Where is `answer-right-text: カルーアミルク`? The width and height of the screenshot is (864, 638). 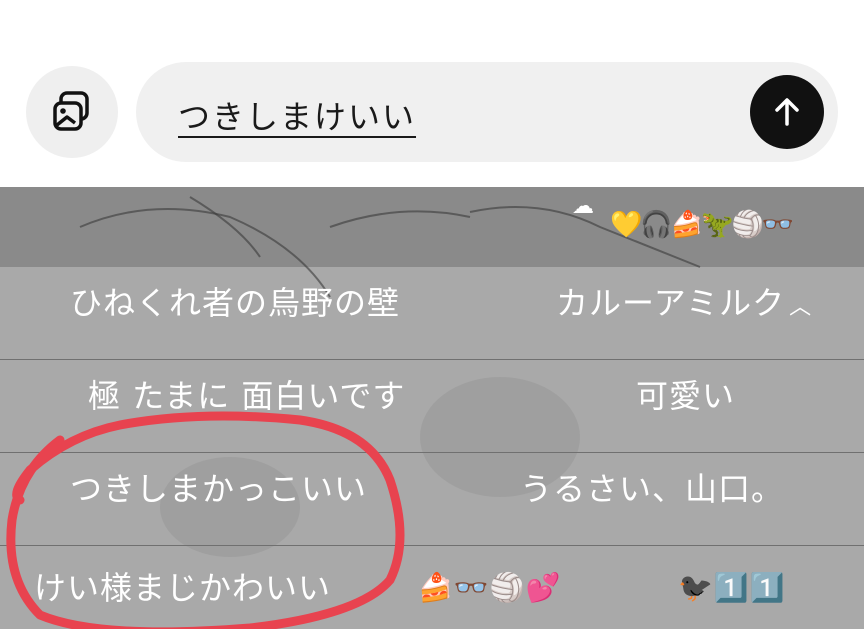 answer-right-text: カルーアミルク is located at coordinates (671, 303).